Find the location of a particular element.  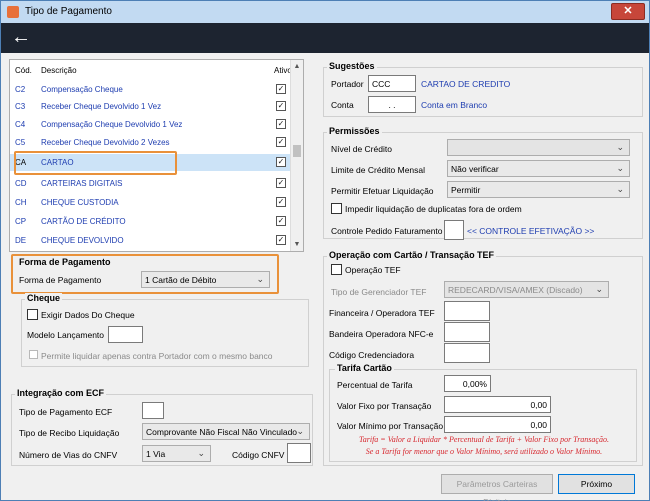

row-desc: Receber Cheque Devolvido 1 Vez is located at coordinates (101, 106).